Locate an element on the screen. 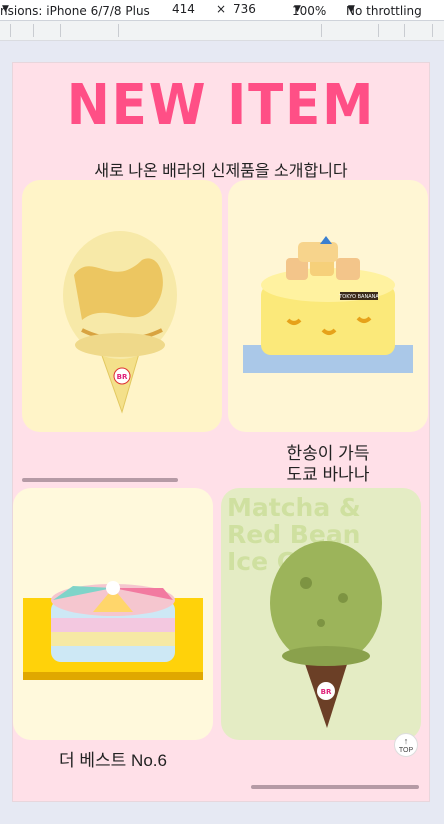 This screenshot has width=444, height=824. product-card-1: BR is located at coordinates (122, 306).